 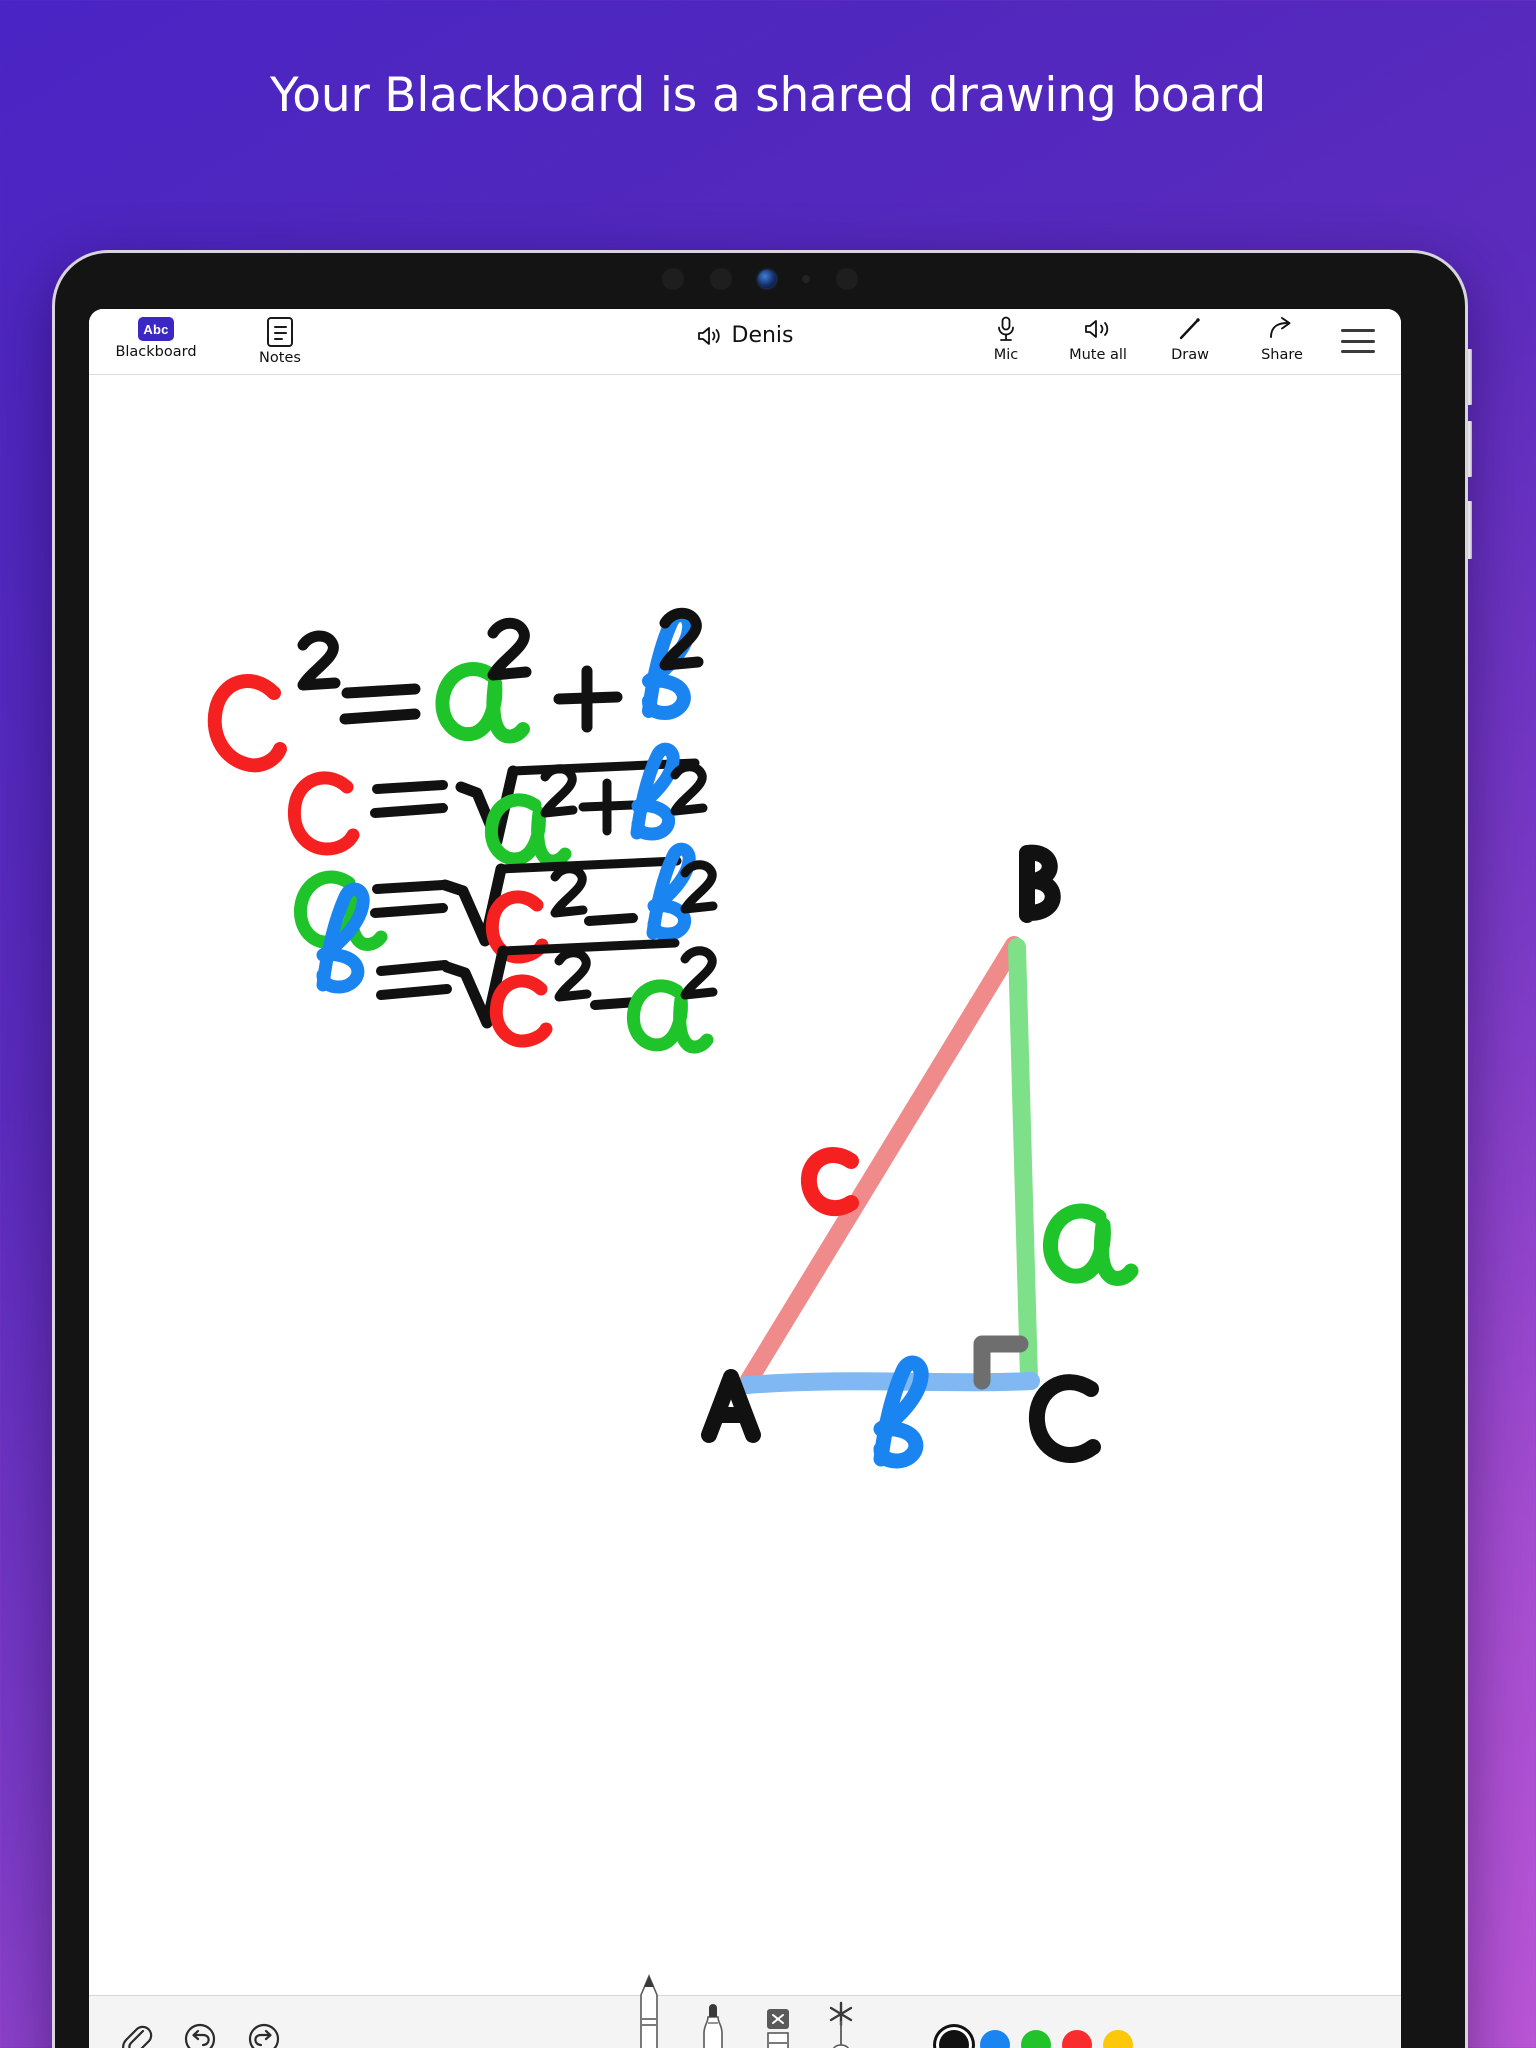 I want to click on draw-button: Draw, so click(x=1190, y=339).